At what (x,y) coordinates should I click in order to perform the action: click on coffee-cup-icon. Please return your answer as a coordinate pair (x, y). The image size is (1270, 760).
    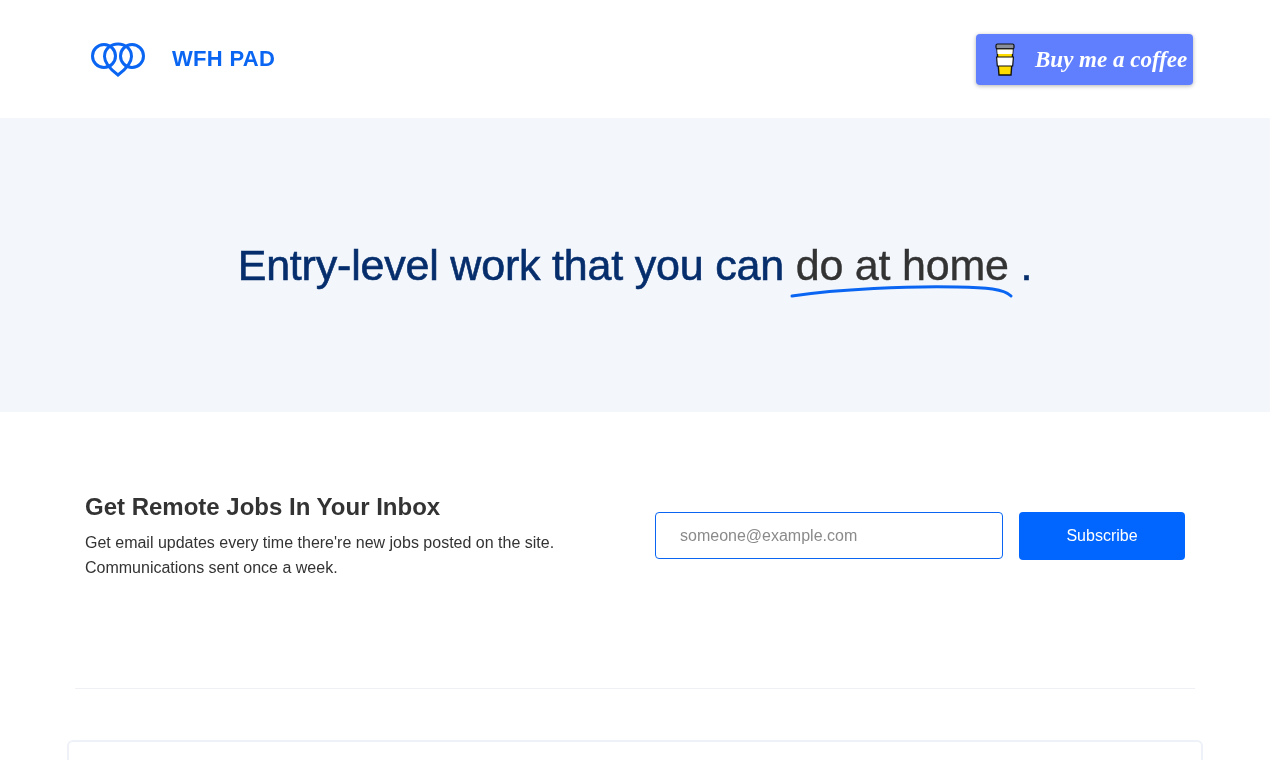
    Looking at the image, I should click on (1005, 59).